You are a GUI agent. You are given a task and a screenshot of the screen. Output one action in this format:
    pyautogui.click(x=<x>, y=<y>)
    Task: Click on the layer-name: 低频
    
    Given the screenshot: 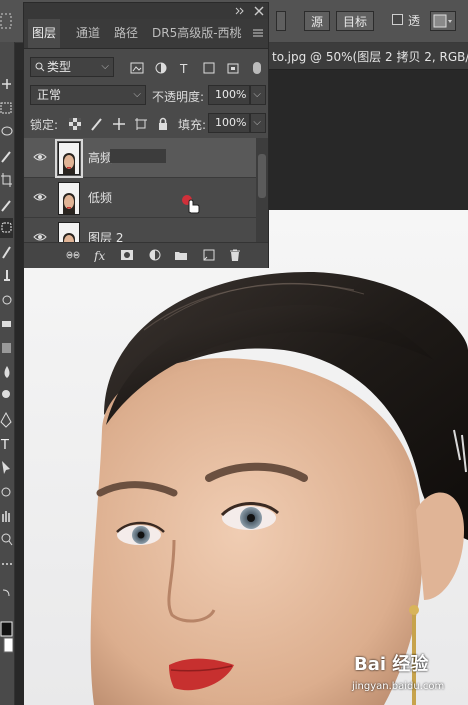 What is the action you would take?
    pyautogui.click(x=100, y=197)
    